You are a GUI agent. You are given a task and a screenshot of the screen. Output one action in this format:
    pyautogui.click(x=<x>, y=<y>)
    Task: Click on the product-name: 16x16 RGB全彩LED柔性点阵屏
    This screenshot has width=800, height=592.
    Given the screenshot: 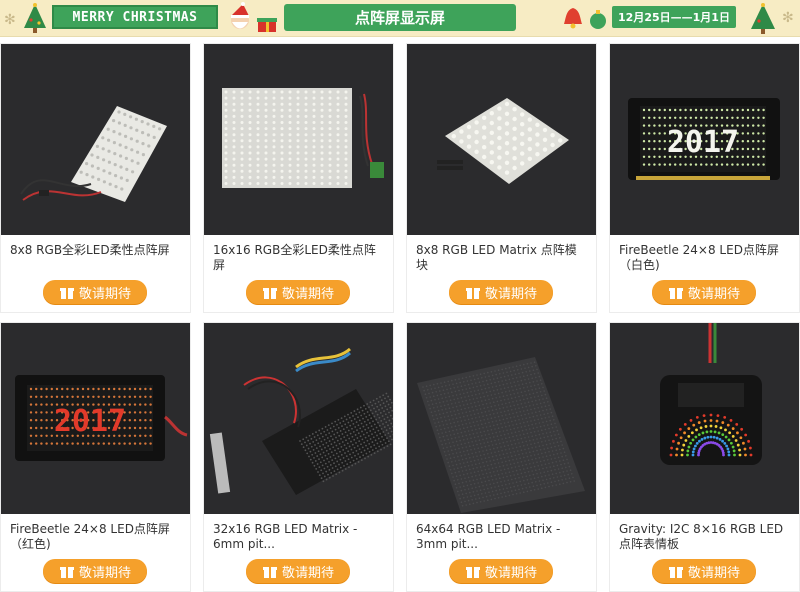 What is the action you would take?
    pyautogui.click(x=299, y=258)
    